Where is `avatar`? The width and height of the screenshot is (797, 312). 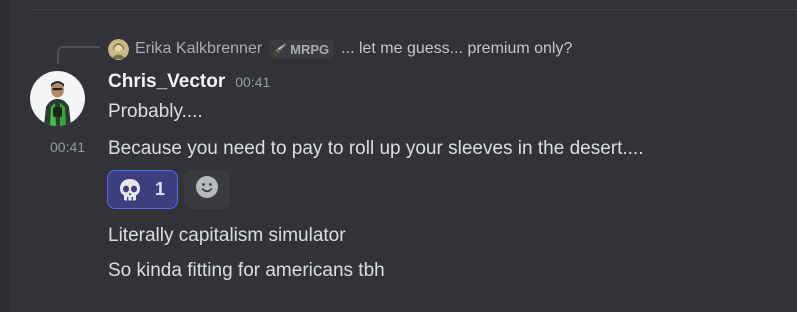 avatar is located at coordinates (57, 98).